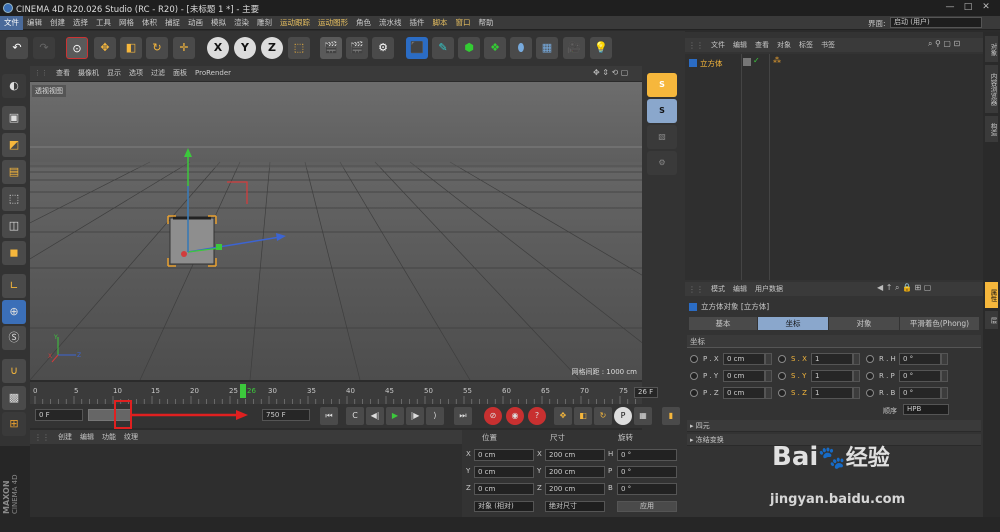  I want to click on array-icon: ❖, so click(495, 48).